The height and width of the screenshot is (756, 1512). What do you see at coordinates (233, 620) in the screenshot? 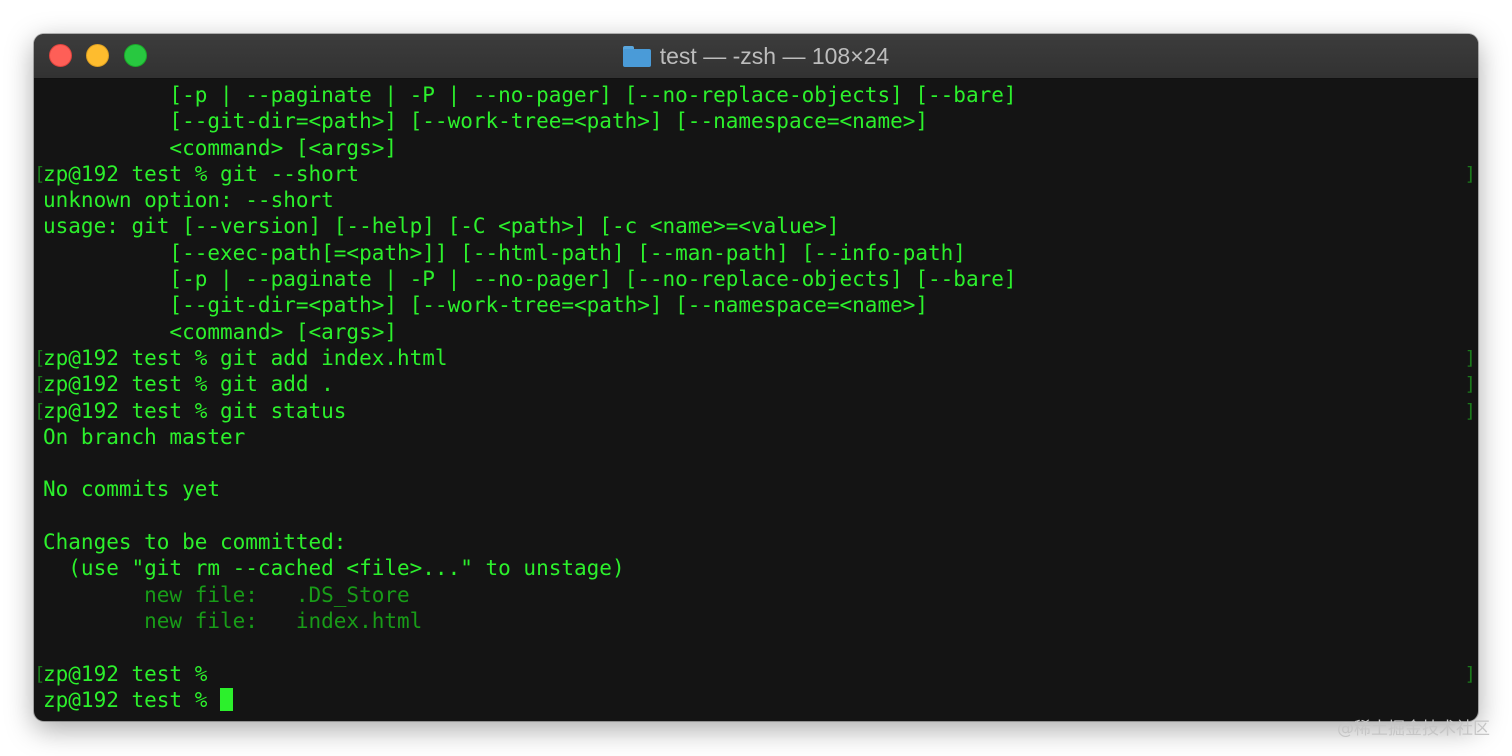
I see `line-text: new file: index.html` at bounding box center [233, 620].